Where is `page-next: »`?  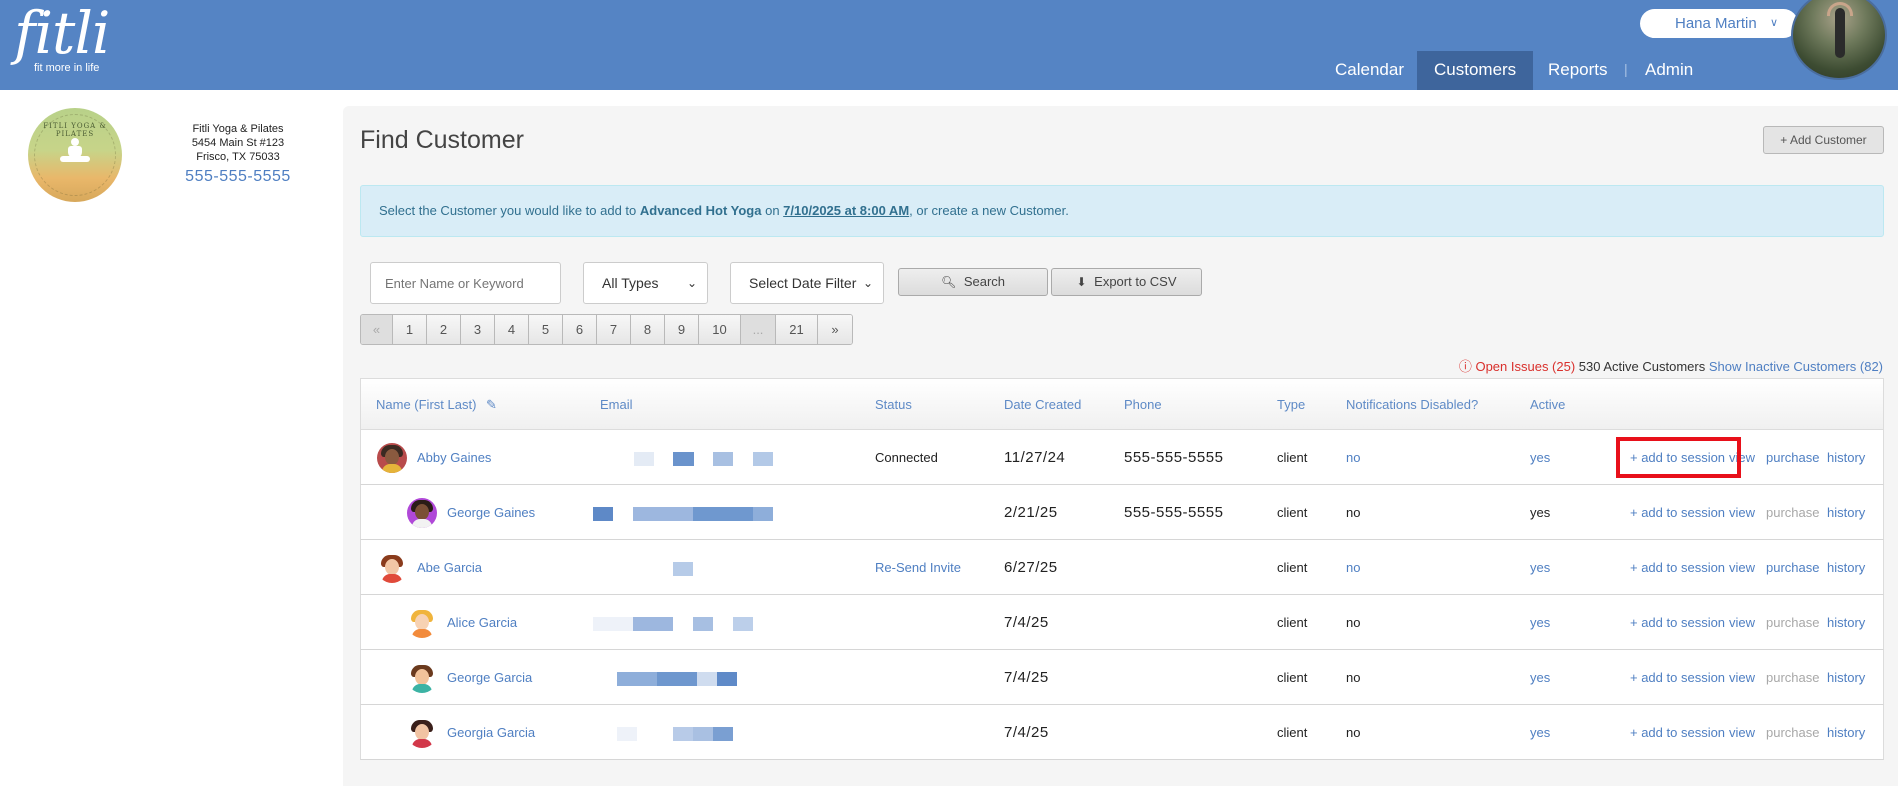 page-next: » is located at coordinates (835, 329).